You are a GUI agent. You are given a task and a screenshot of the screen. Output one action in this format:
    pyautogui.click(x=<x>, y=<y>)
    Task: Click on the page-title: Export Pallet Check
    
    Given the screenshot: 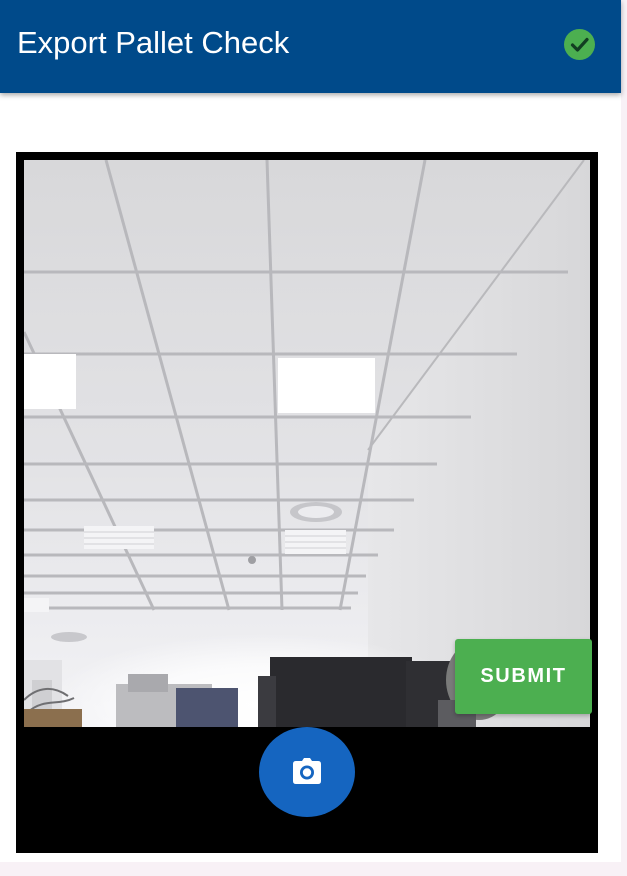 What is the action you would take?
    pyautogui.click(x=153, y=42)
    